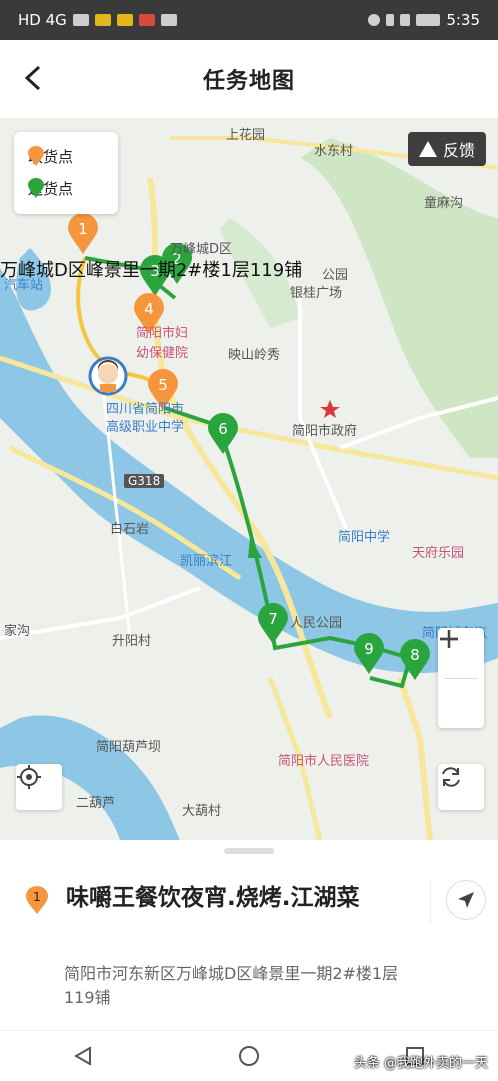  I want to click on refresh-button, so click(461, 787).